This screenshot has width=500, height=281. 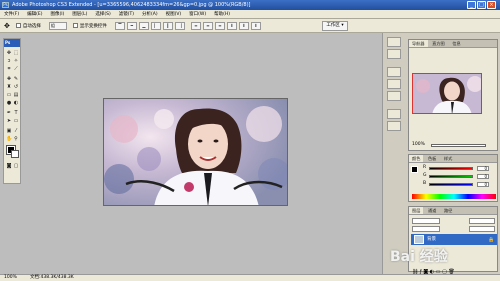 What do you see at coordinates (418, 145) in the screenshot?
I see `navigator-zoom-value: 100%` at bounding box center [418, 145].